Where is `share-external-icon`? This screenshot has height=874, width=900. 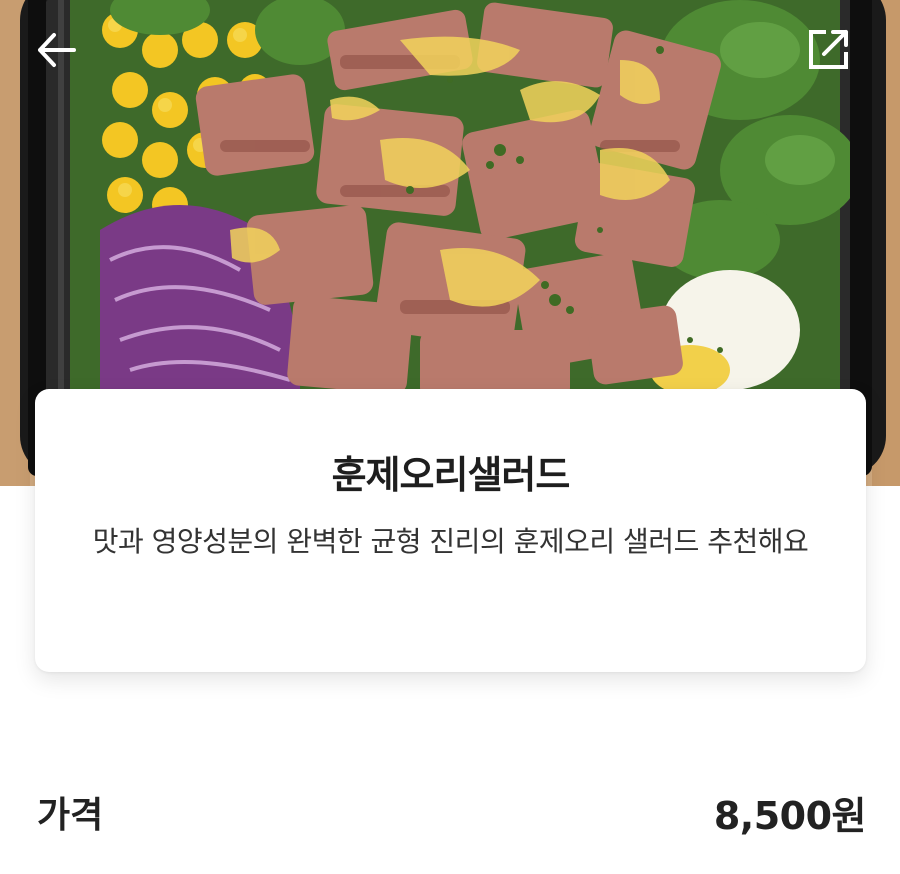
share-external-icon is located at coordinates (828, 49).